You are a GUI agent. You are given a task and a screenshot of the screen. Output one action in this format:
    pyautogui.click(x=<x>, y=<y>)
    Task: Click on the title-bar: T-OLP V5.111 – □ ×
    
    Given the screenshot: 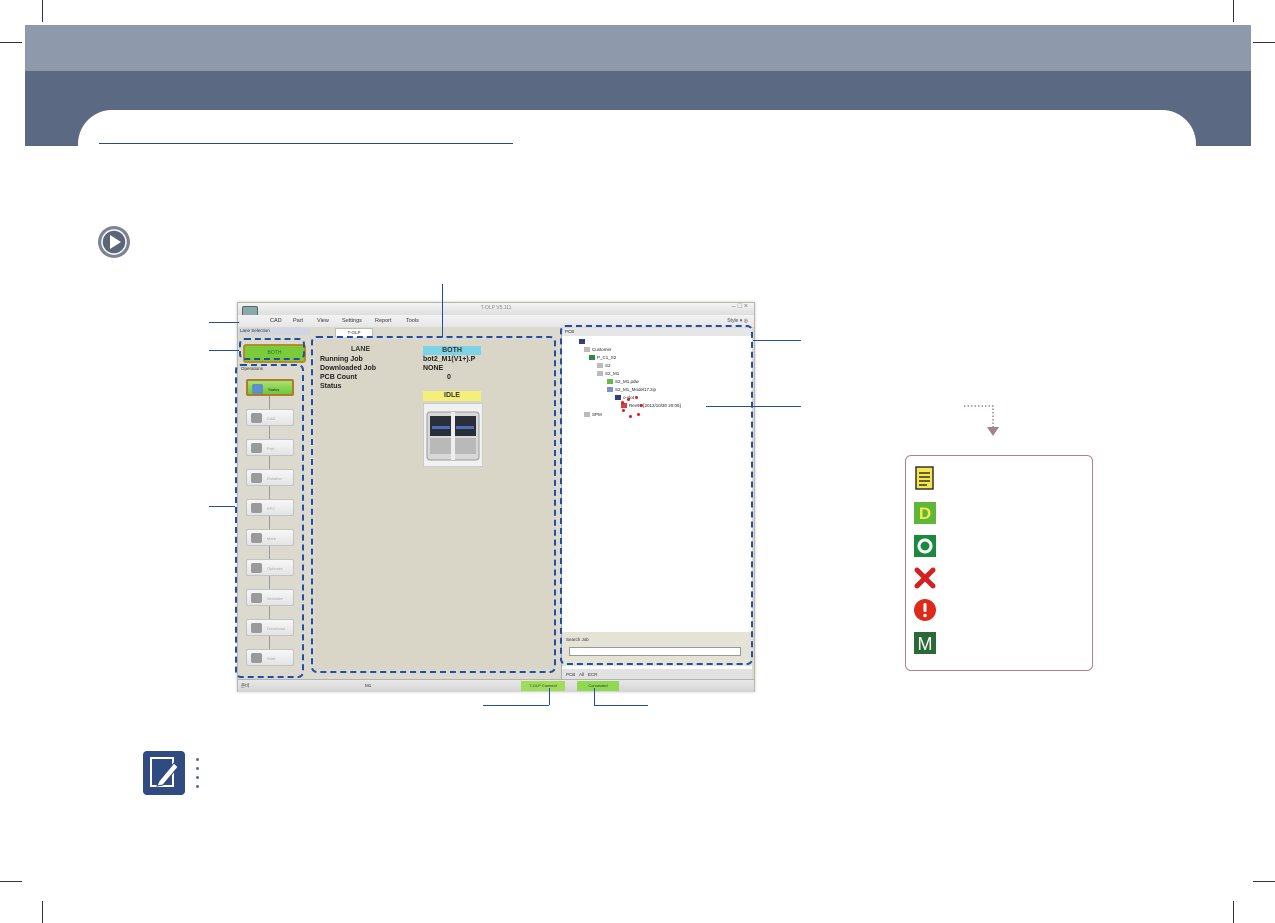 What is the action you would take?
    pyautogui.click(x=496, y=311)
    